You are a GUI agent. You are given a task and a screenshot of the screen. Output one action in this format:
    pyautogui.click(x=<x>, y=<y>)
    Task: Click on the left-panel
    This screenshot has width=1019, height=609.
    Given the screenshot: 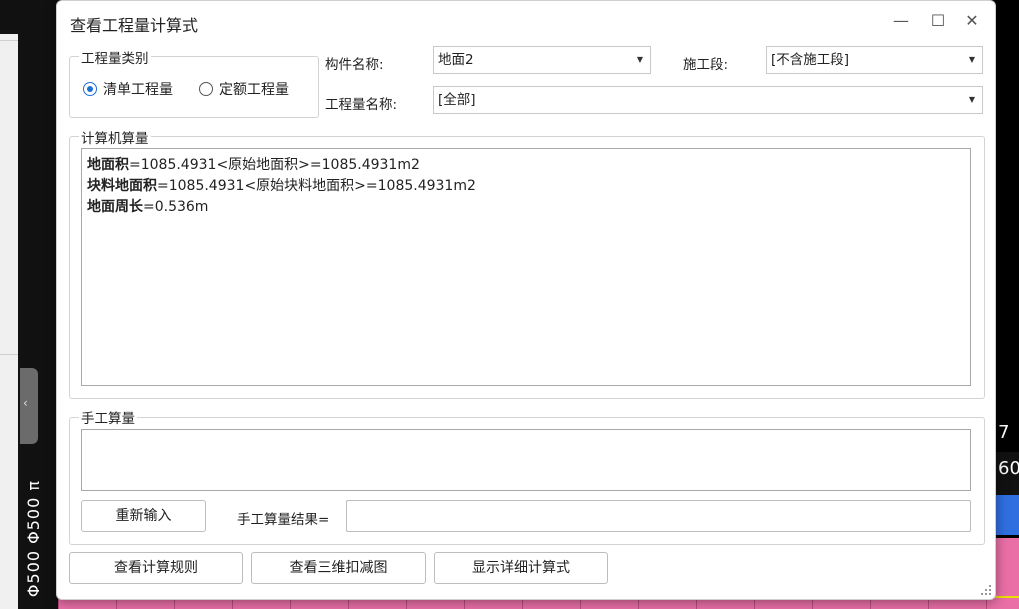 What is the action you would take?
    pyautogui.click(x=9, y=321)
    